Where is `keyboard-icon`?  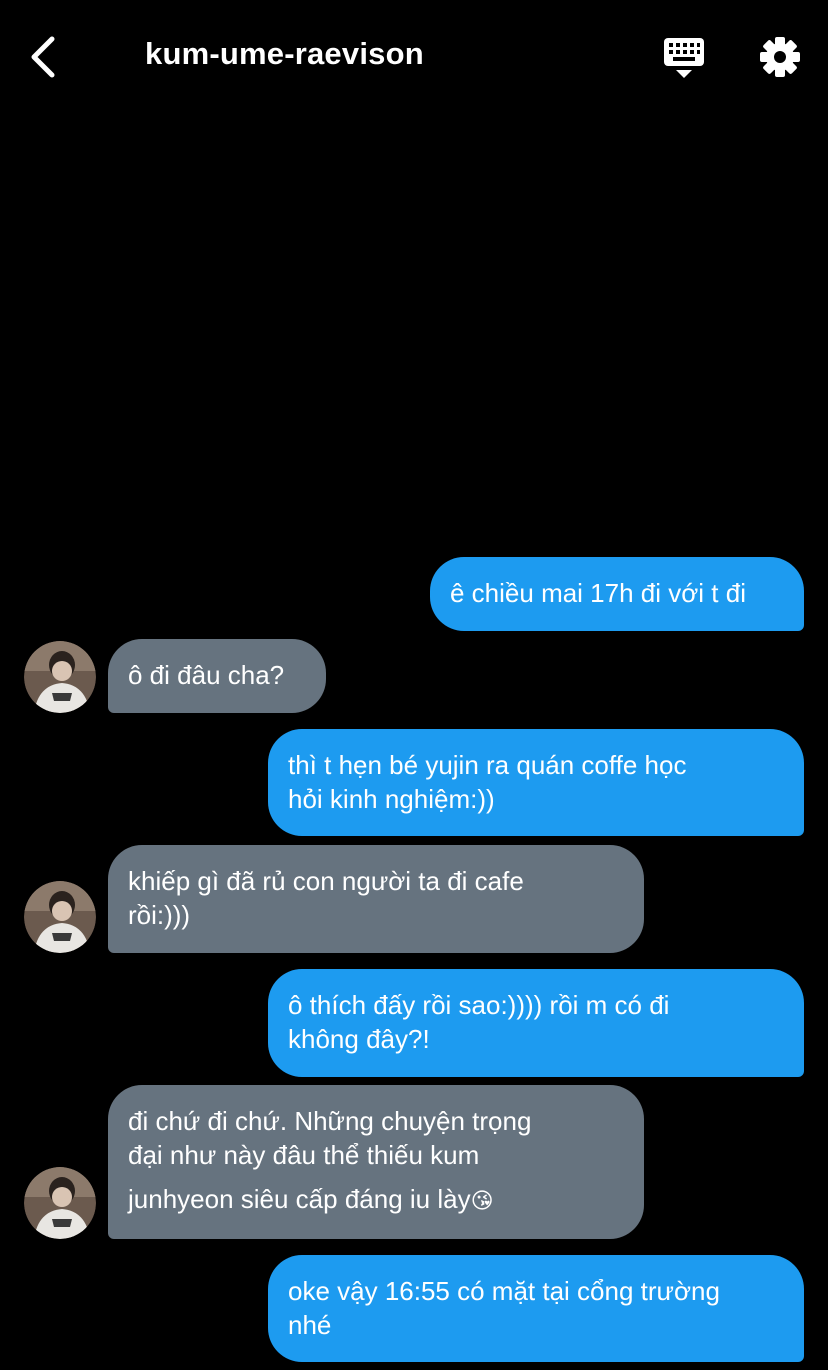 keyboard-icon is located at coordinates (684, 58).